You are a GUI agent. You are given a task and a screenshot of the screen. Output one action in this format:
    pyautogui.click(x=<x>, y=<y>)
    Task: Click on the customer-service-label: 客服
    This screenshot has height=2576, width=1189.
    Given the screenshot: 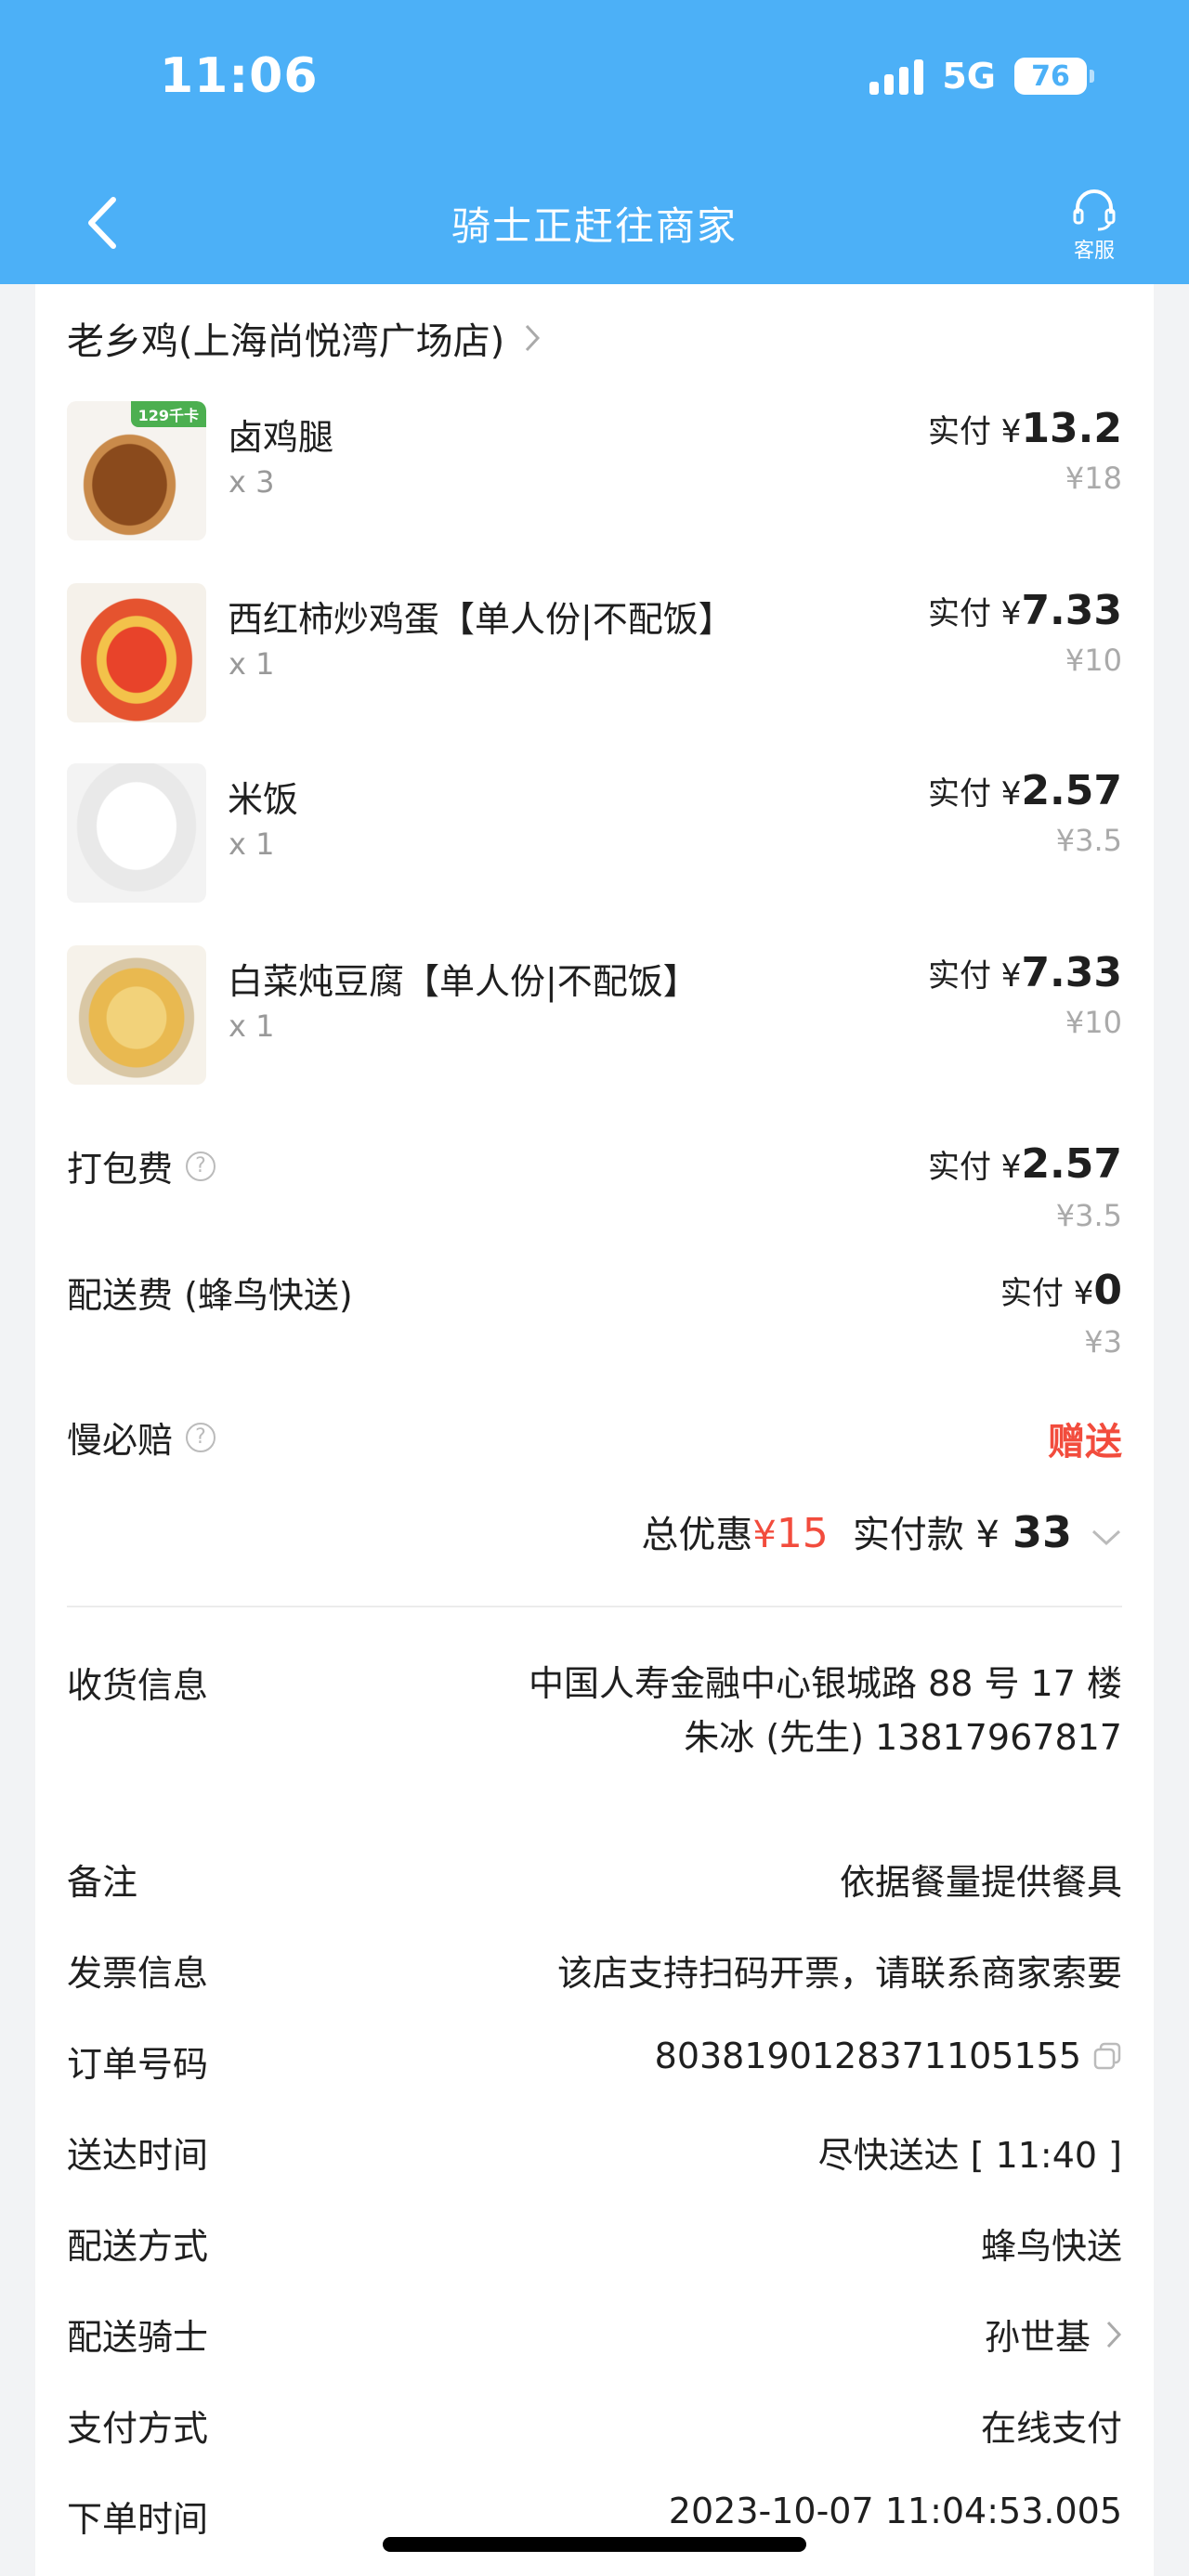 What is the action you would take?
    pyautogui.click(x=1094, y=252)
    